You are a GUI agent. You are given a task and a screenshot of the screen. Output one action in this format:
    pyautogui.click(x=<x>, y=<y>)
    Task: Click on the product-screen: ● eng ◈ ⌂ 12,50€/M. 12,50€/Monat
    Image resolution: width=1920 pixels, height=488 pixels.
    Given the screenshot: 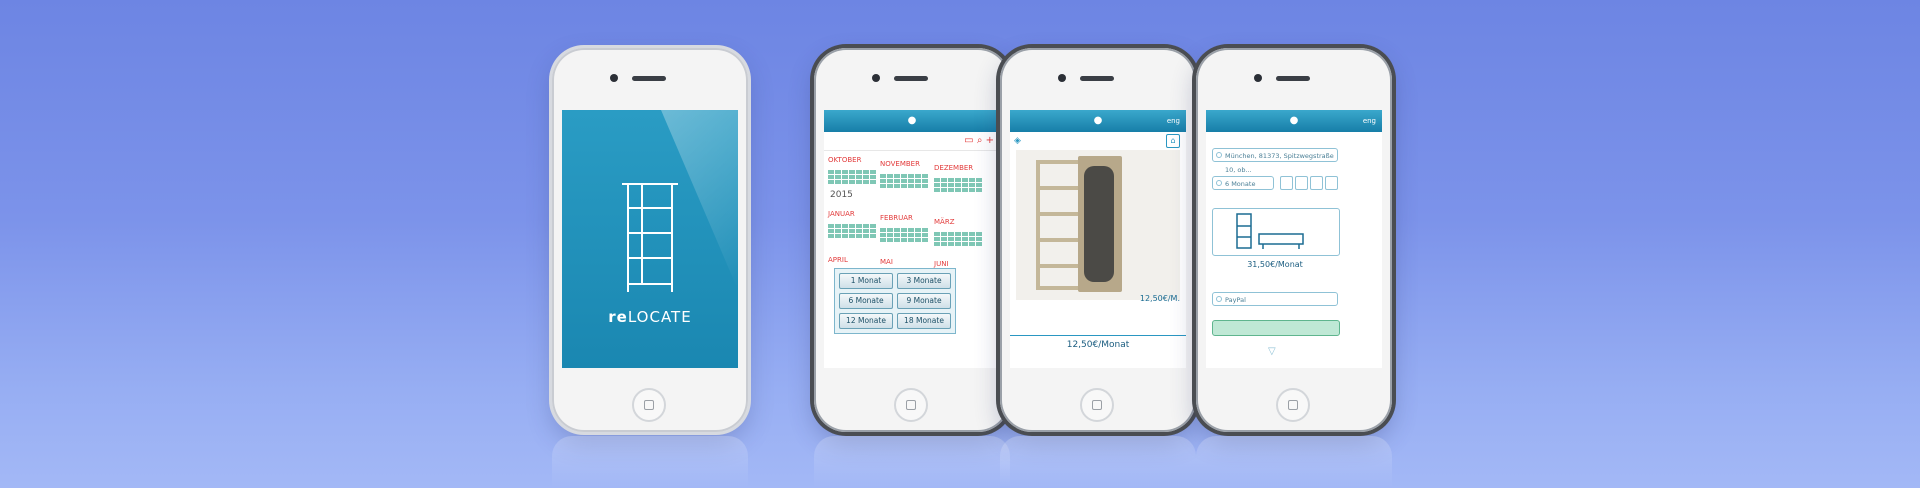 What is the action you would take?
    pyautogui.click(x=1098, y=239)
    